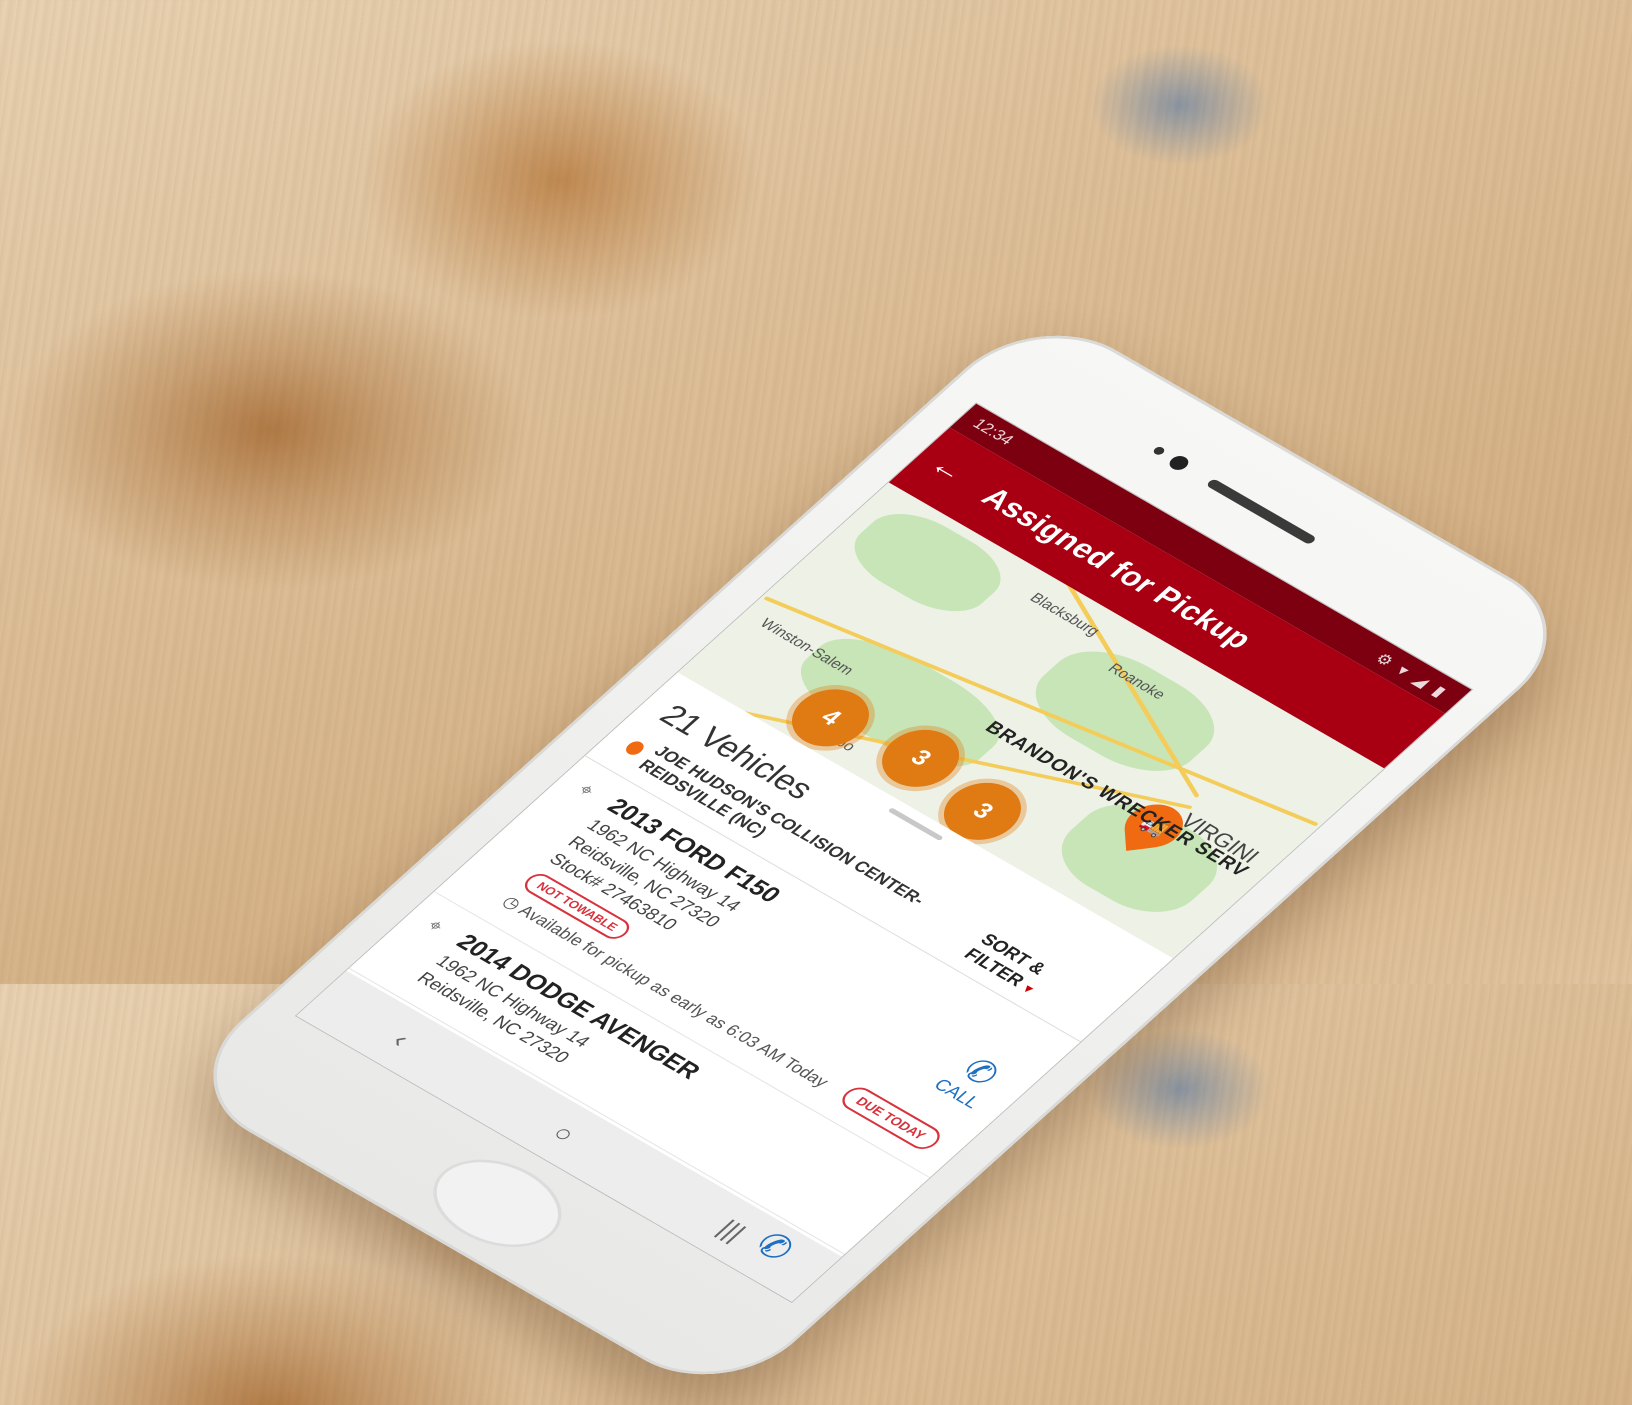 The width and height of the screenshot is (1632, 1405). Describe the element at coordinates (947, 469) in the screenshot. I see `arrow-left-icon: ←` at that location.